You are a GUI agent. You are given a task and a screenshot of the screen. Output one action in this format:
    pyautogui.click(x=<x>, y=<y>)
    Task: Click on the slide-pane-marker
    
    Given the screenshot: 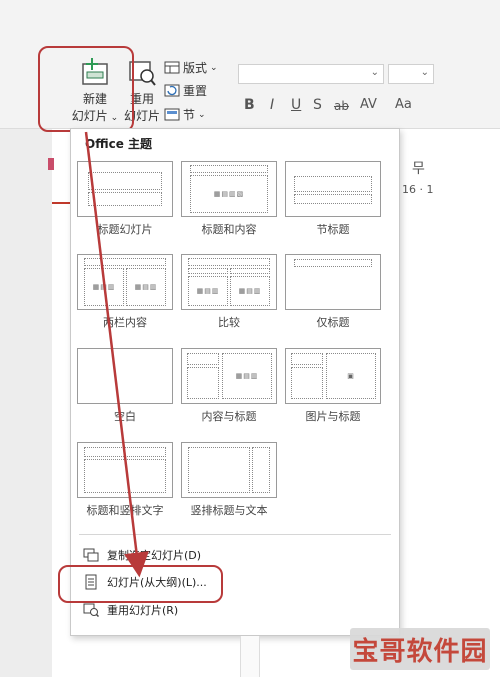 What is the action you would take?
    pyautogui.click(x=51, y=164)
    